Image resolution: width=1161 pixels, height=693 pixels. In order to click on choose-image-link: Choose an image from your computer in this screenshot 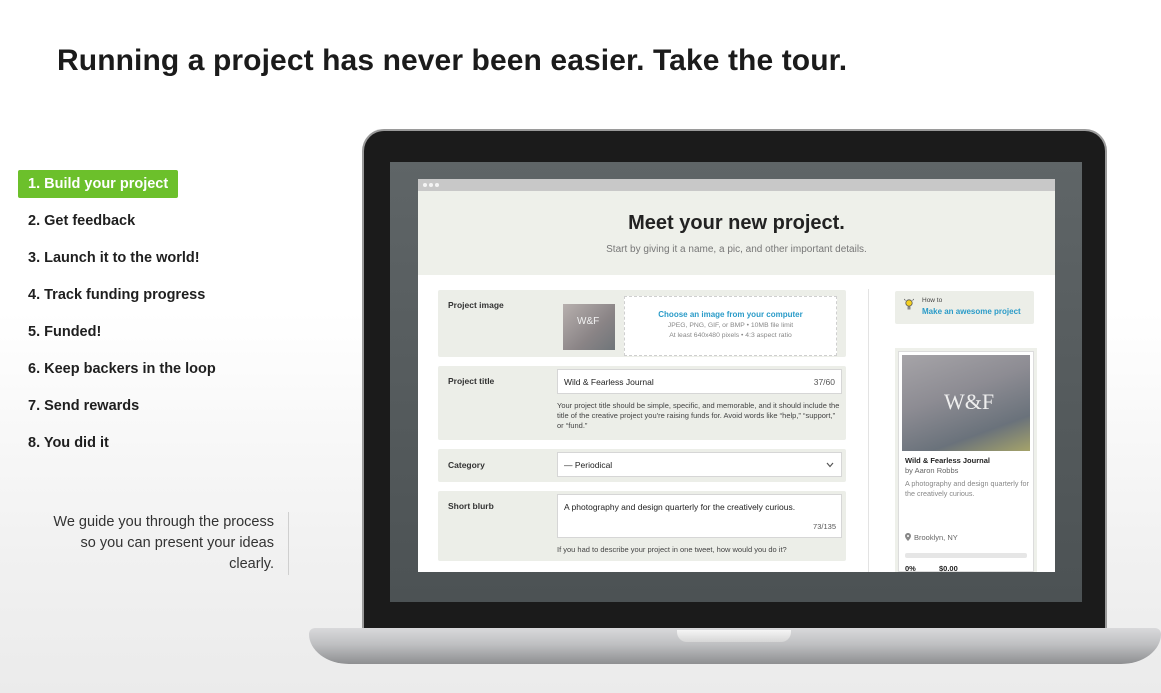, I will do `click(730, 314)`.